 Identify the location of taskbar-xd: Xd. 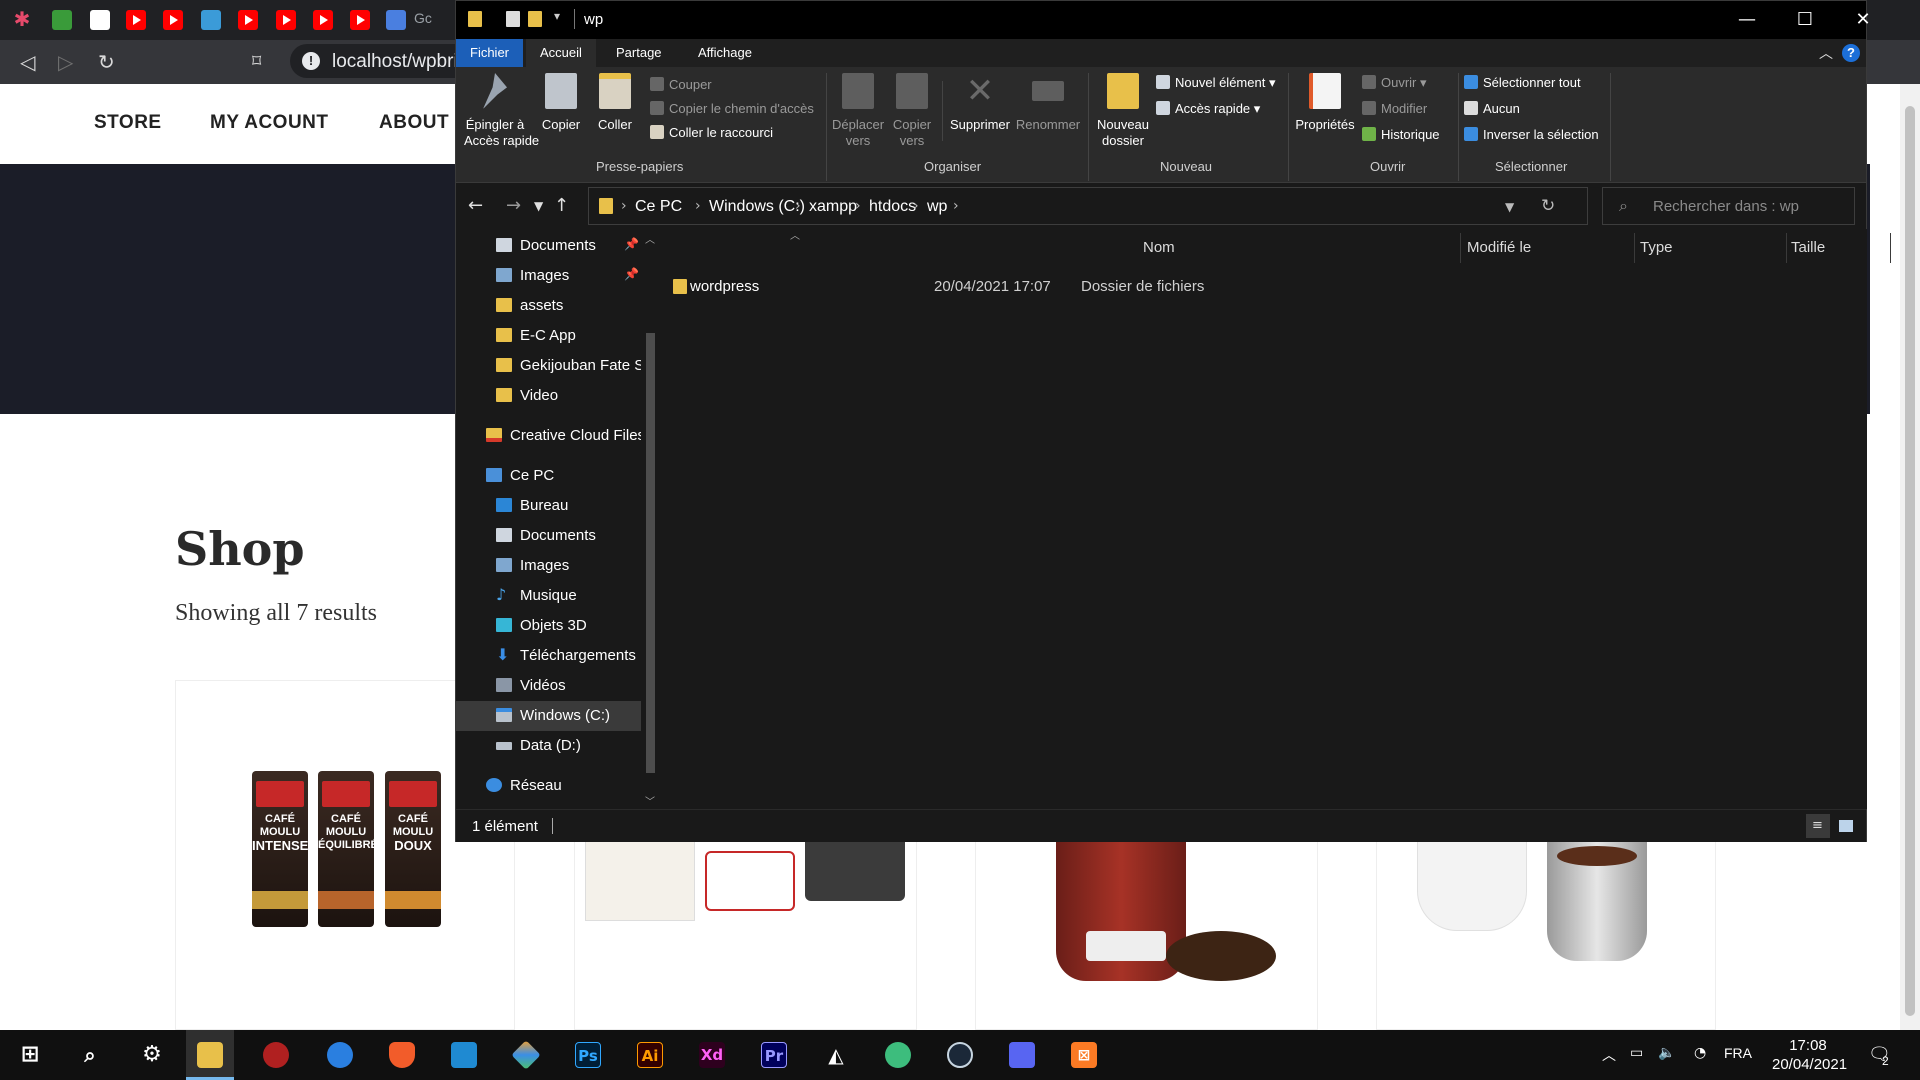
(712, 1055).